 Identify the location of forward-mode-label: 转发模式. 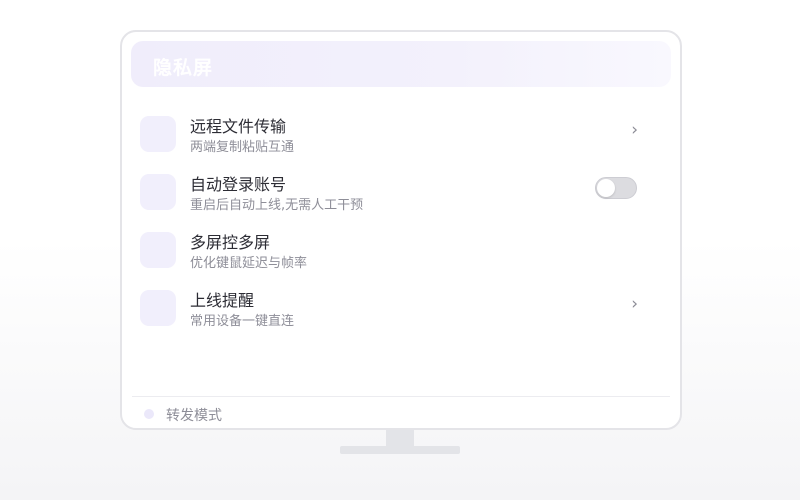
(194, 415).